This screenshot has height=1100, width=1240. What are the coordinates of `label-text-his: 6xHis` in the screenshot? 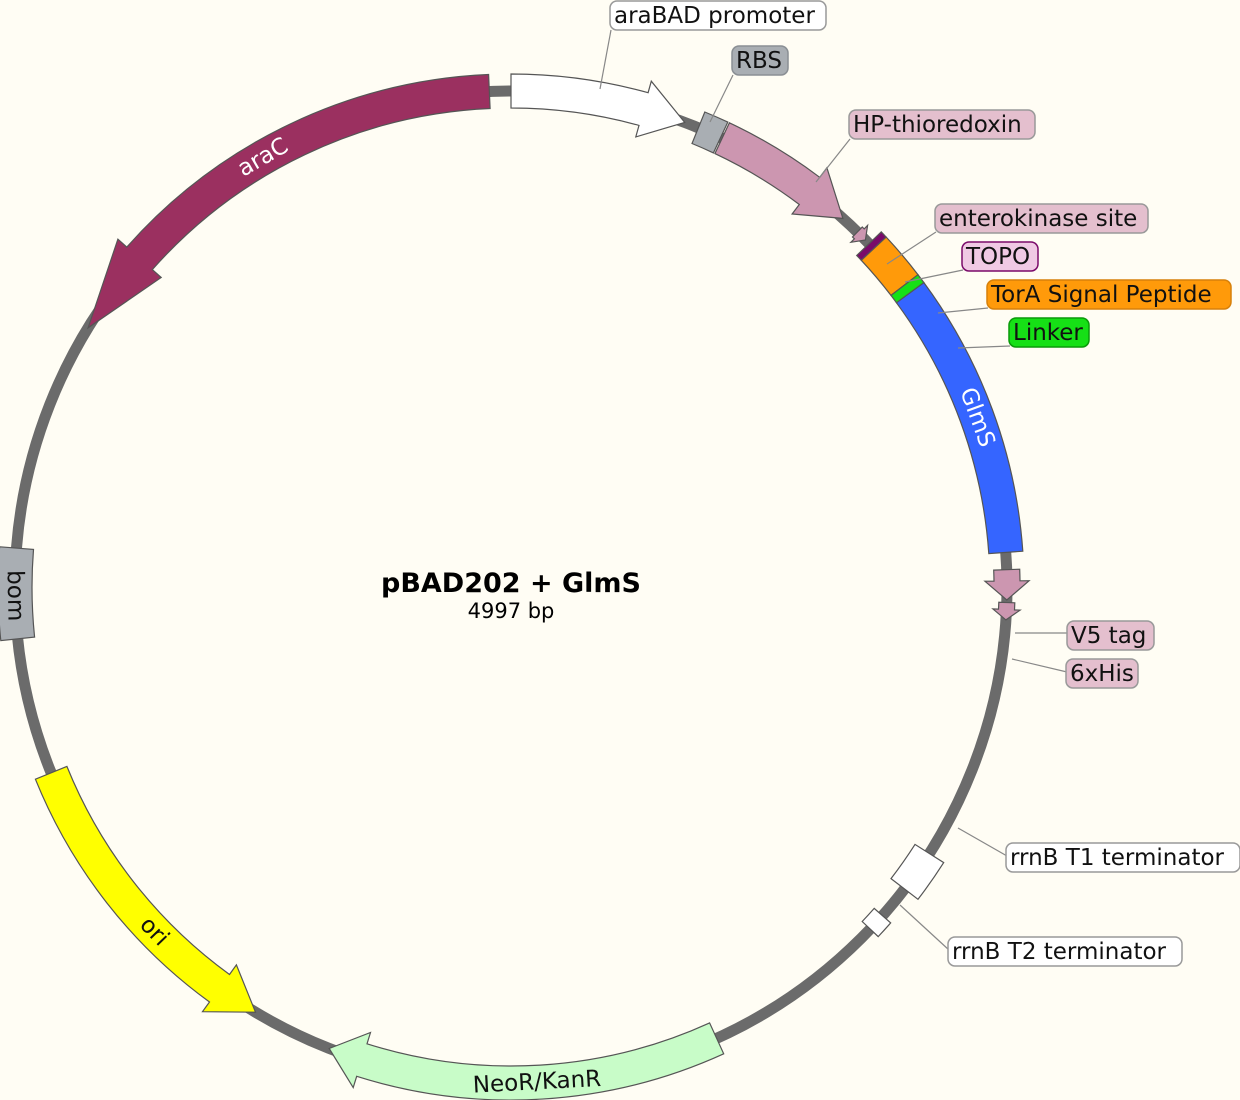 It's located at (1102, 674).